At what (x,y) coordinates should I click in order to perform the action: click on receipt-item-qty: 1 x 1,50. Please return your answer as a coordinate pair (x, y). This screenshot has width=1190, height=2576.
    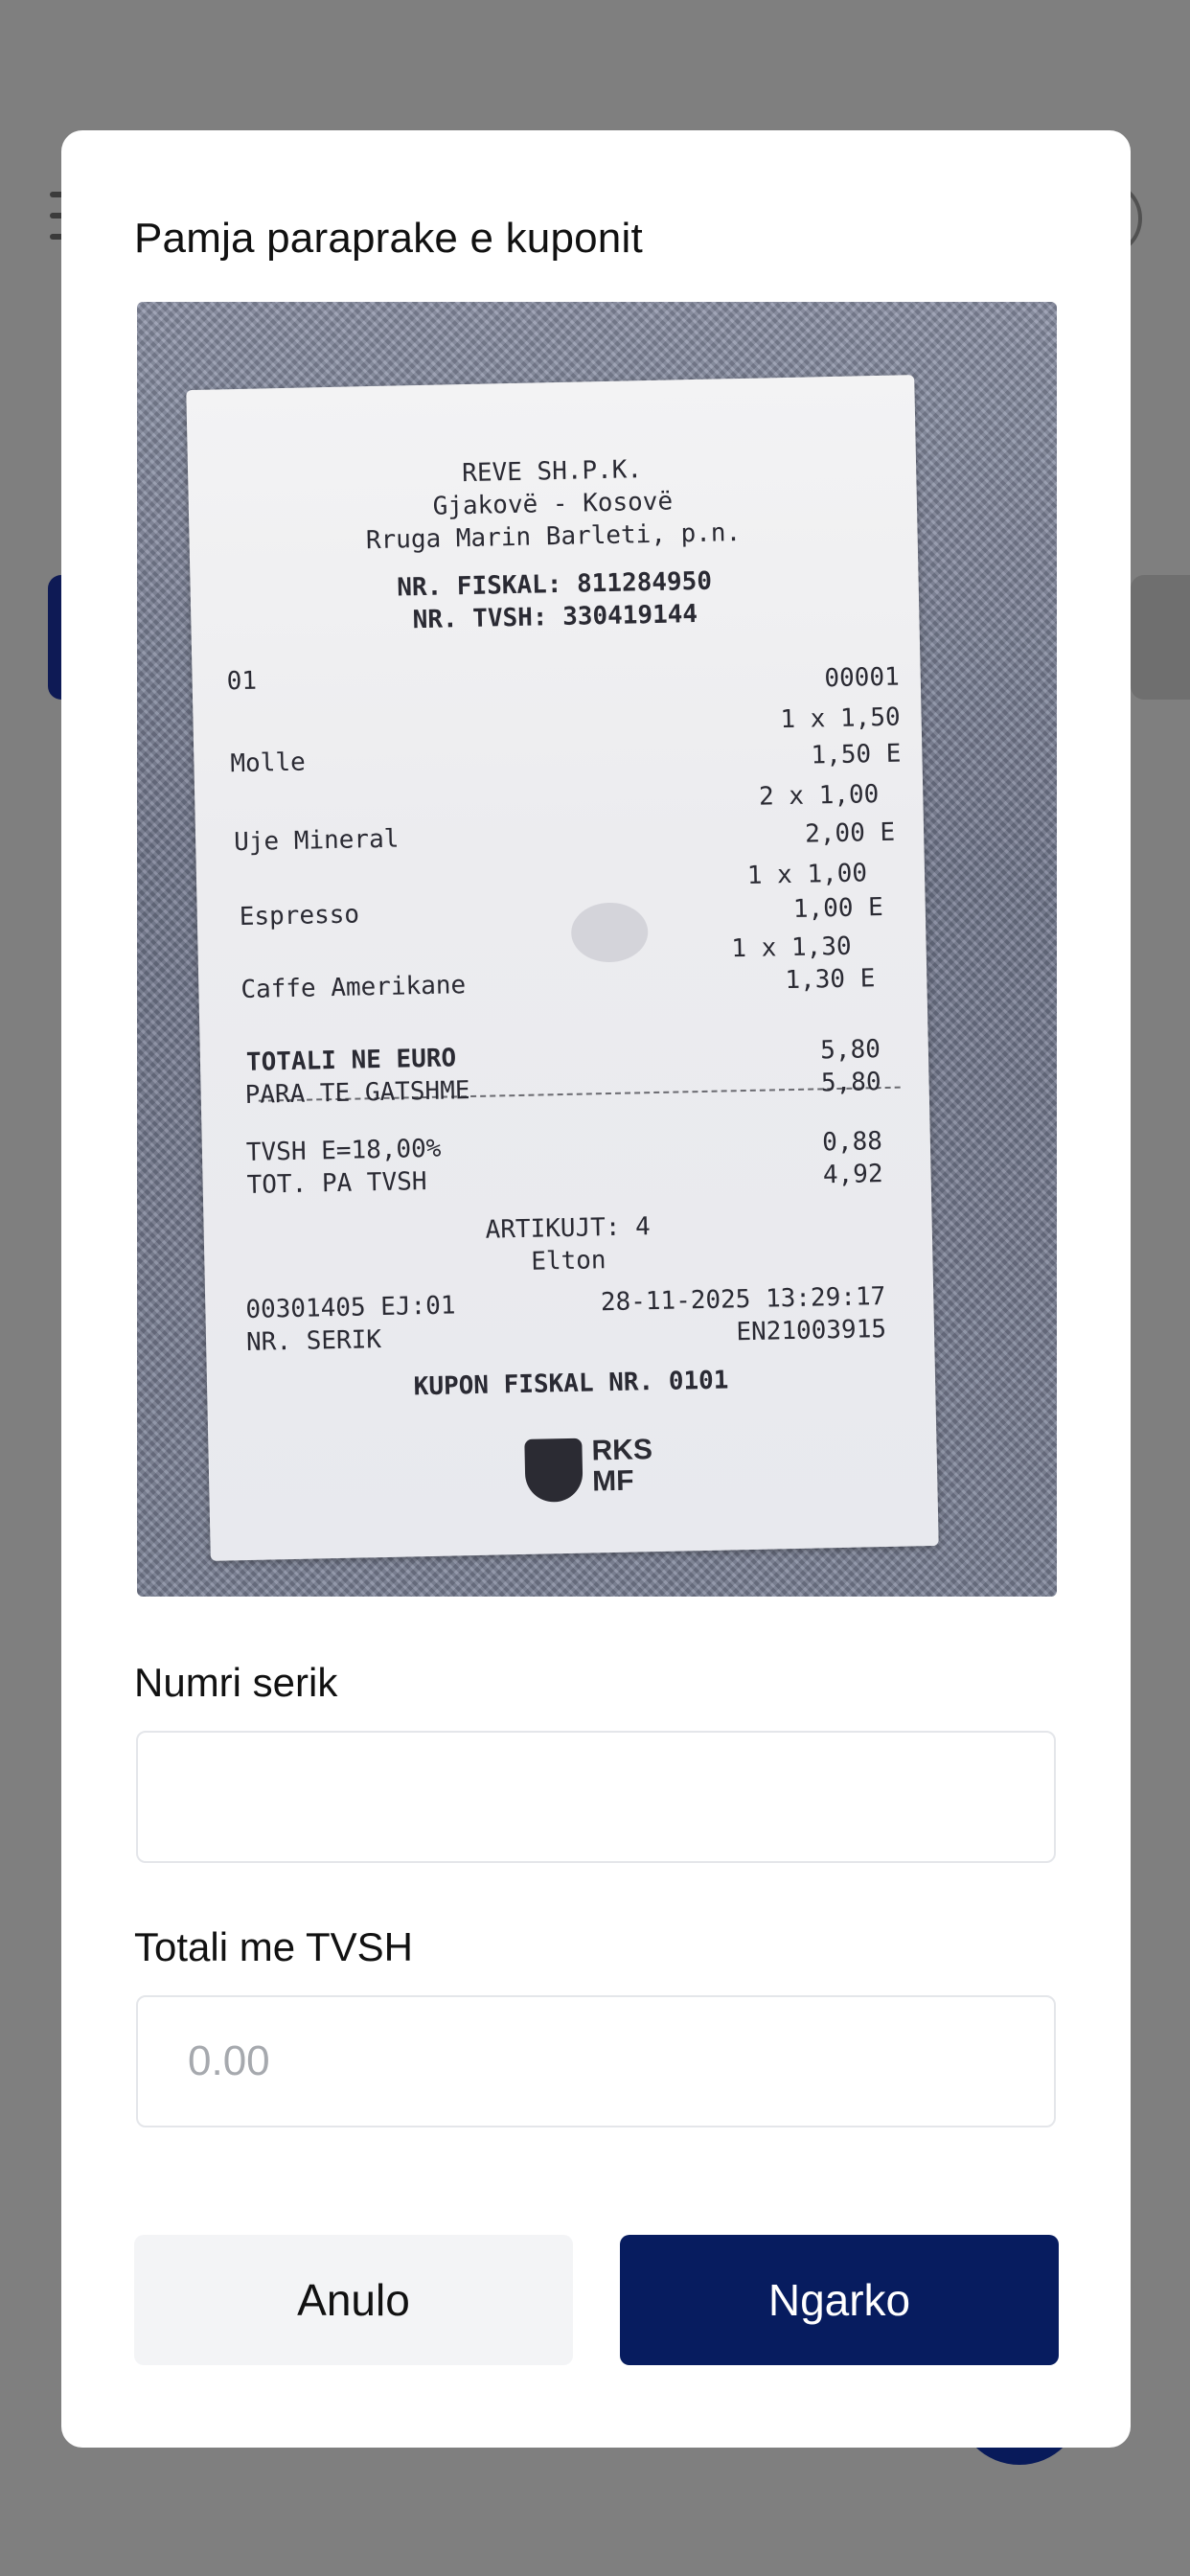
    Looking at the image, I should click on (841, 718).